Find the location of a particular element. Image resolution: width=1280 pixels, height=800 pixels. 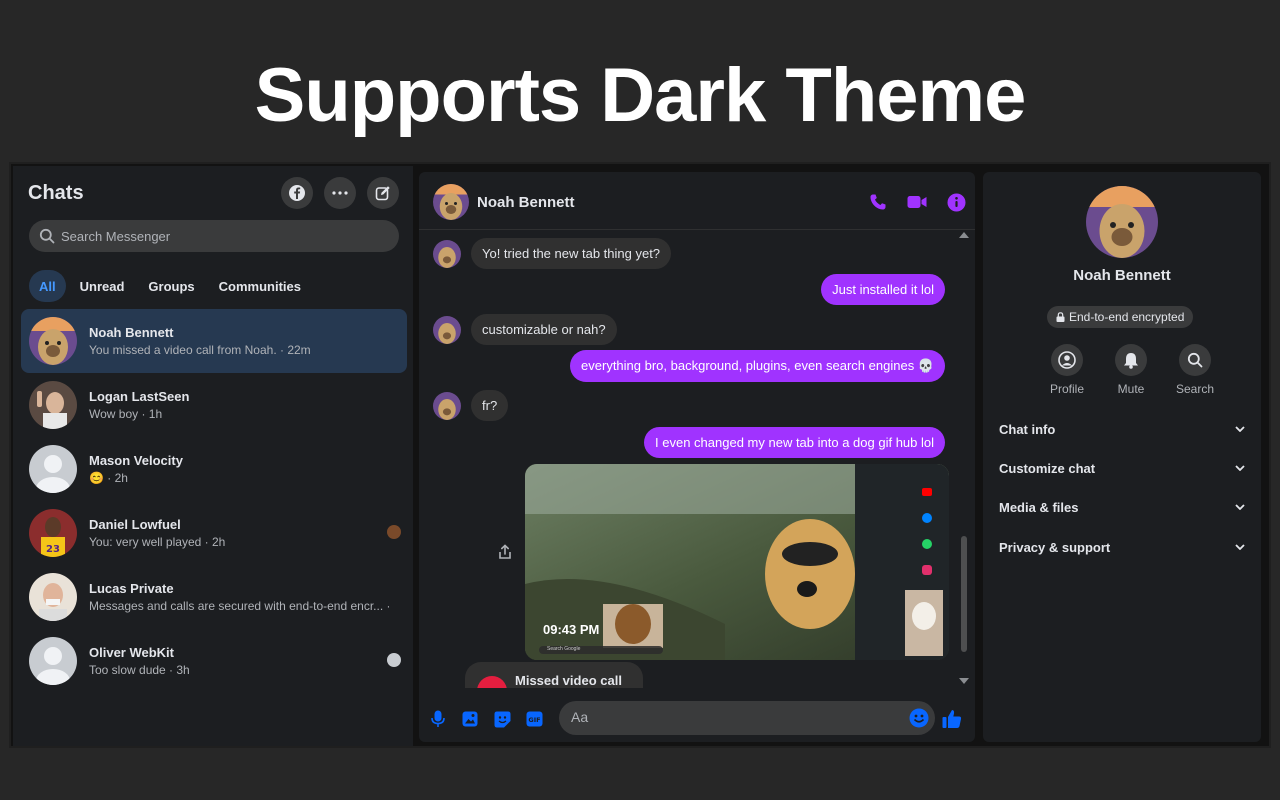

new-message-button is located at coordinates (383, 193).